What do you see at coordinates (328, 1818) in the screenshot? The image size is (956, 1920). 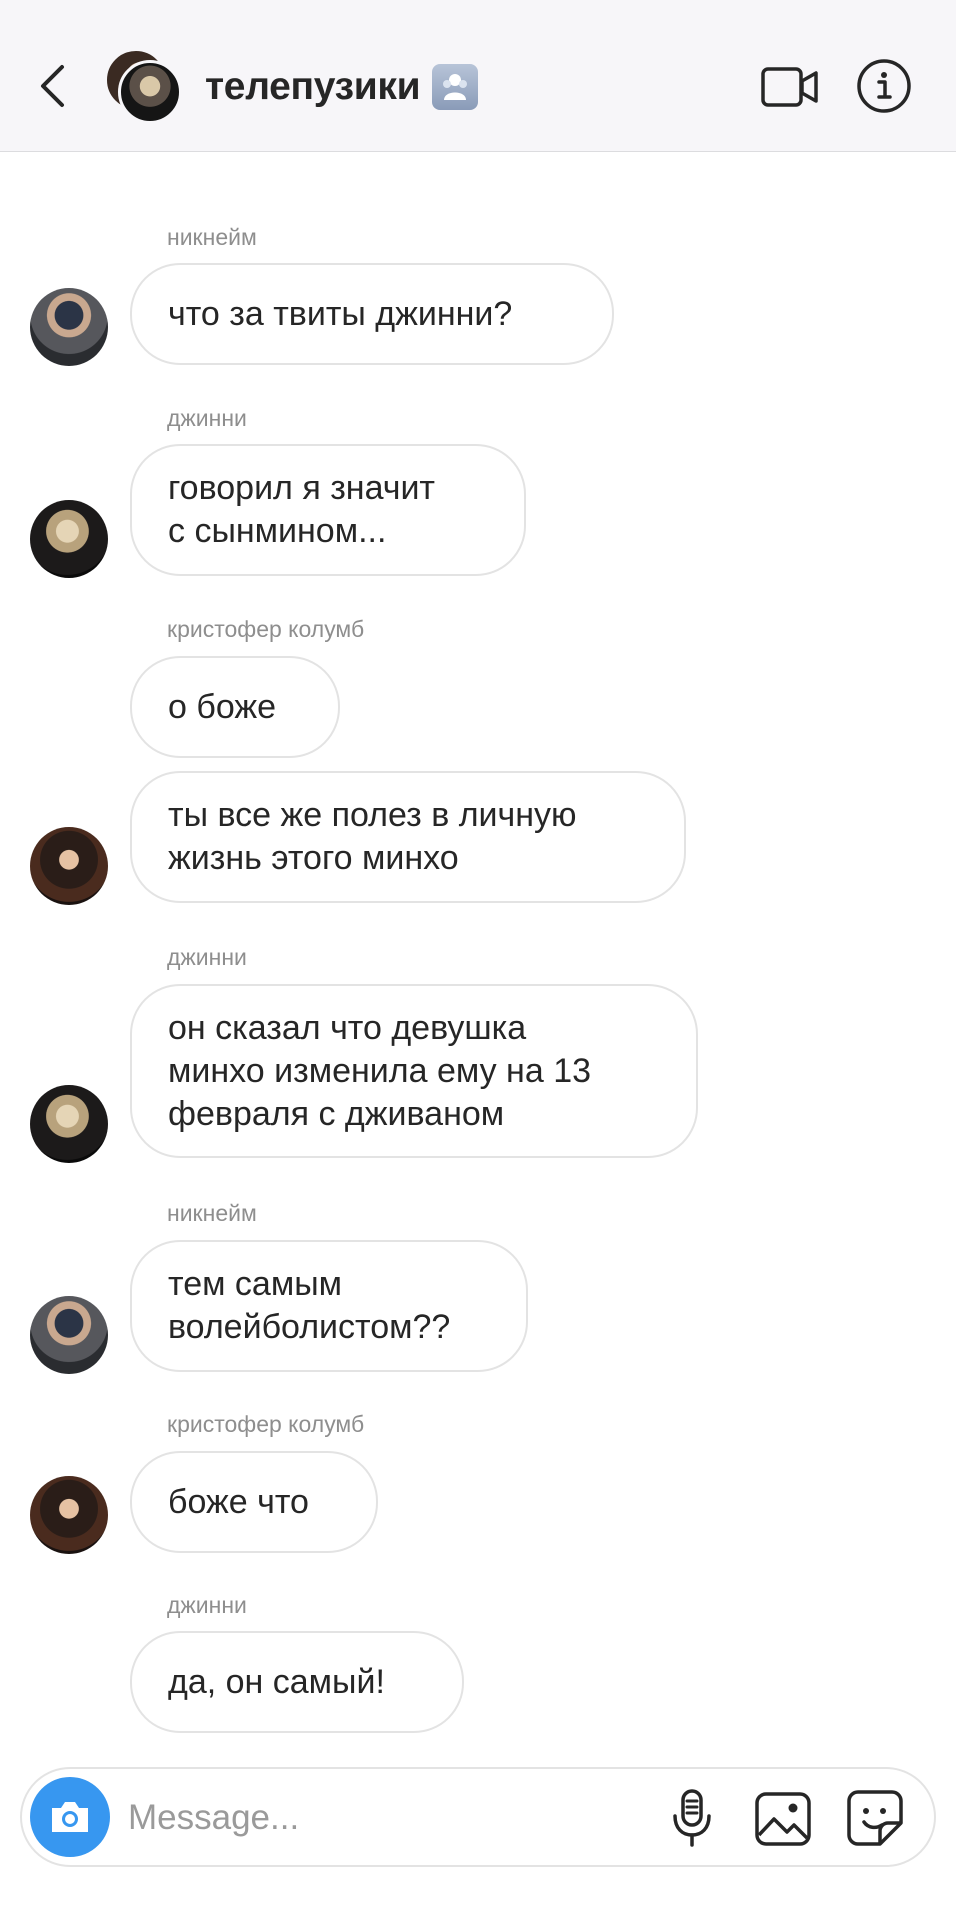 I see `message-input` at bounding box center [328, 1818].